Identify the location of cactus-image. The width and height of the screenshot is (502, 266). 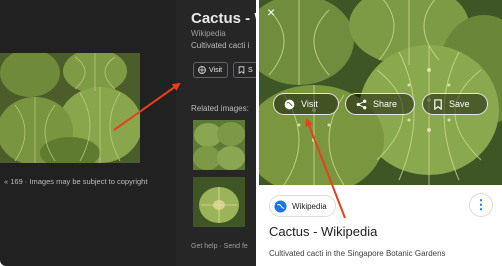
(70, 108).